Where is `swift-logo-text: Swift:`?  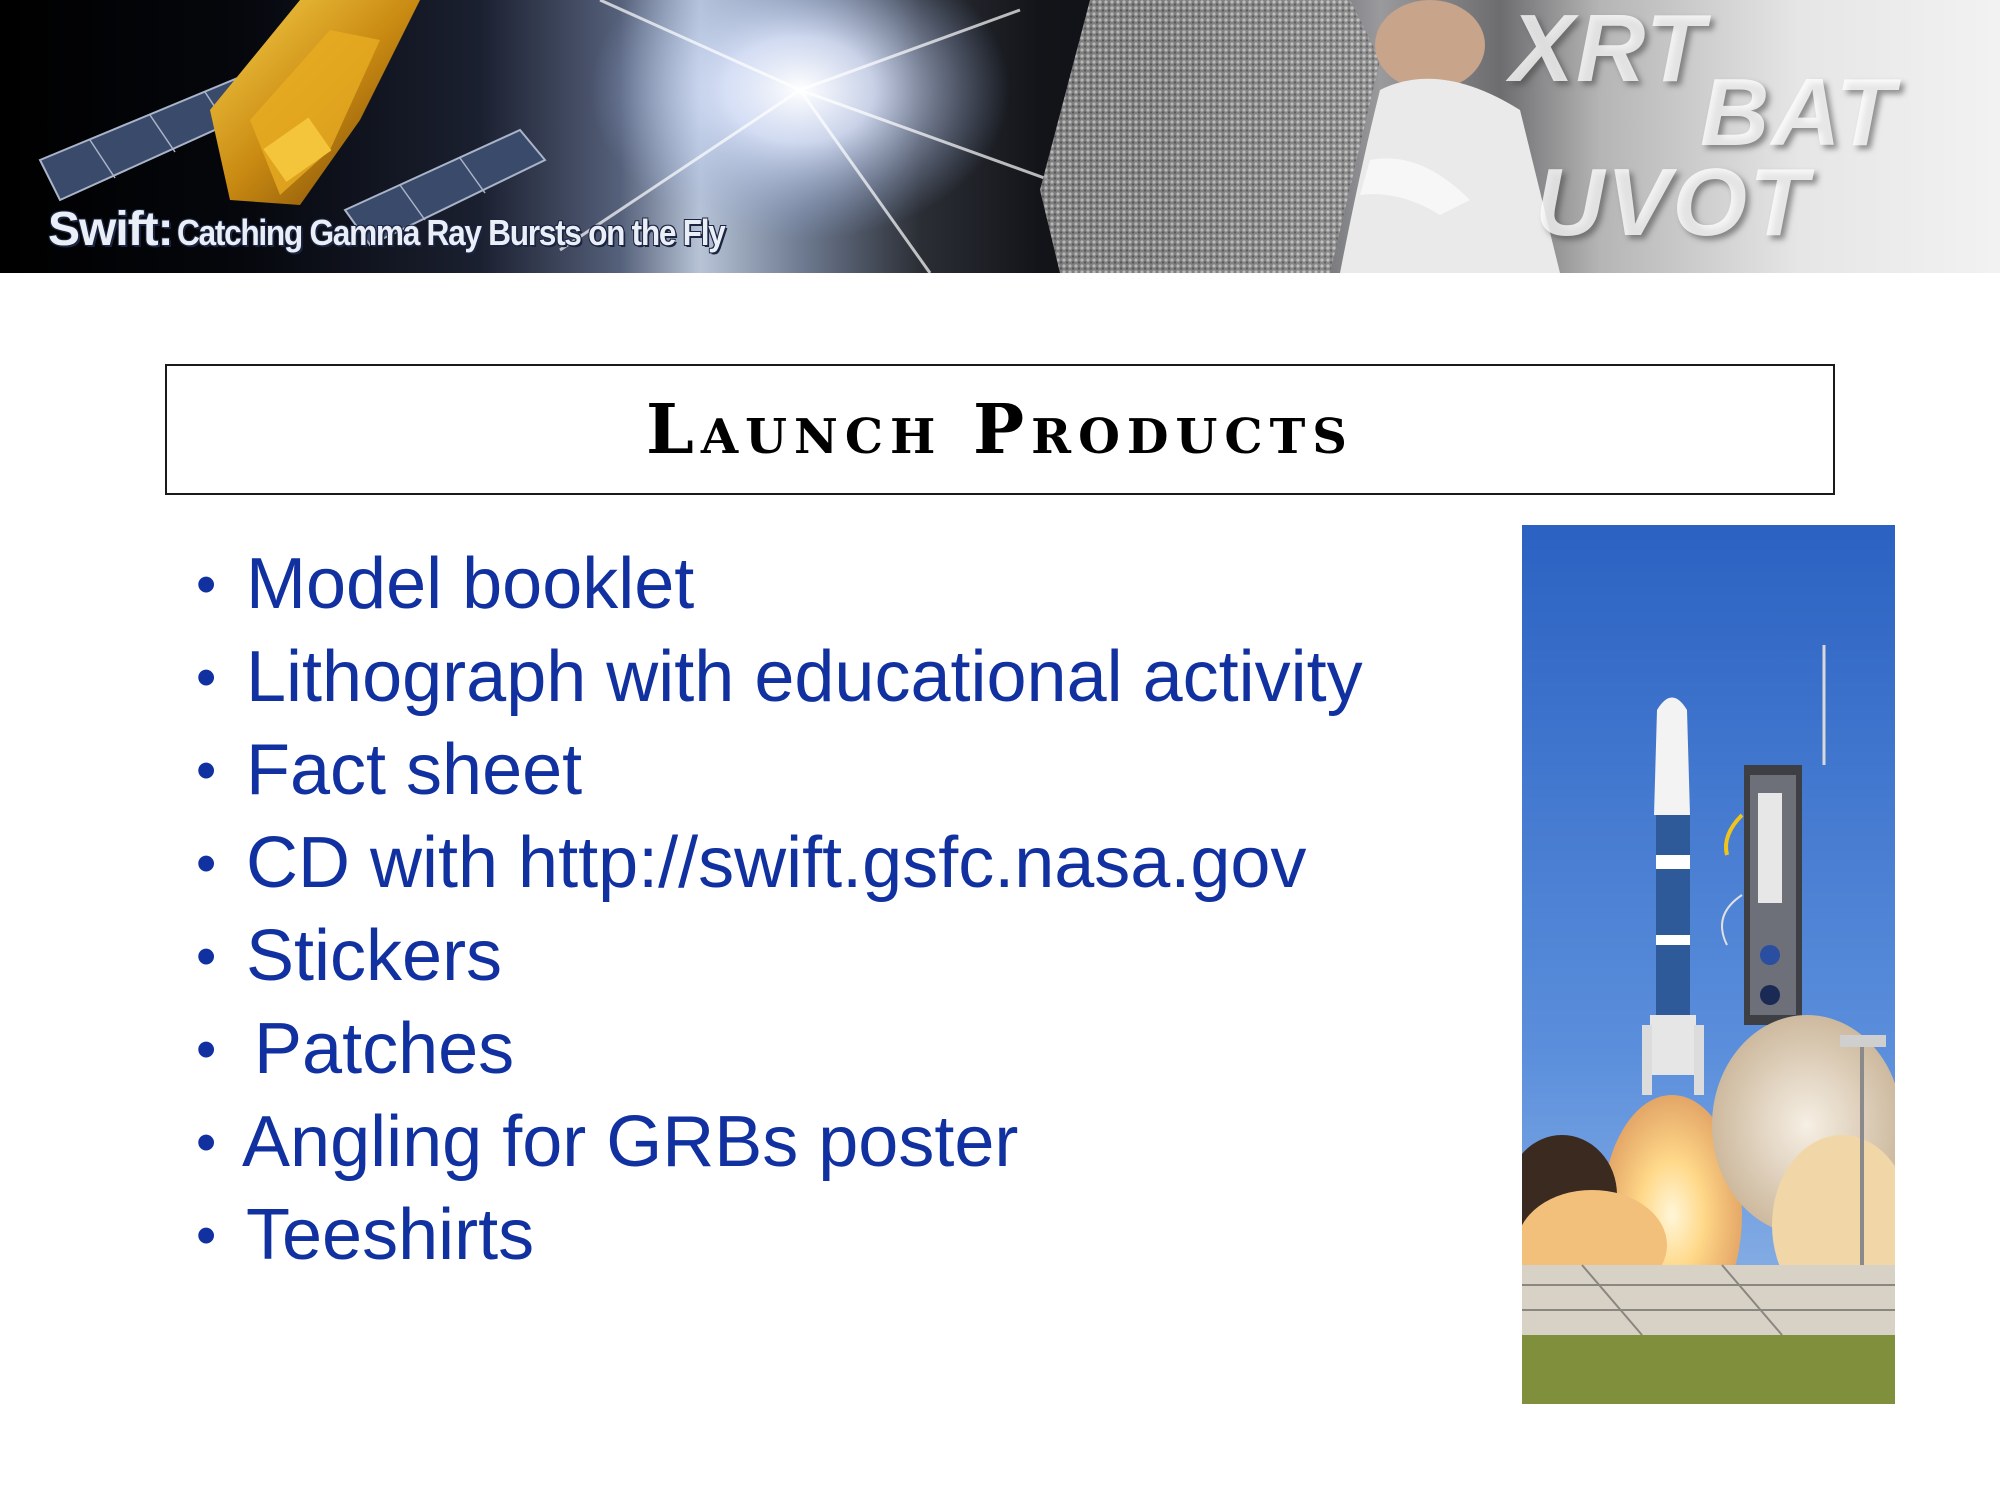
swift-logo-text: Swift: is located at coordinates (111, 229).